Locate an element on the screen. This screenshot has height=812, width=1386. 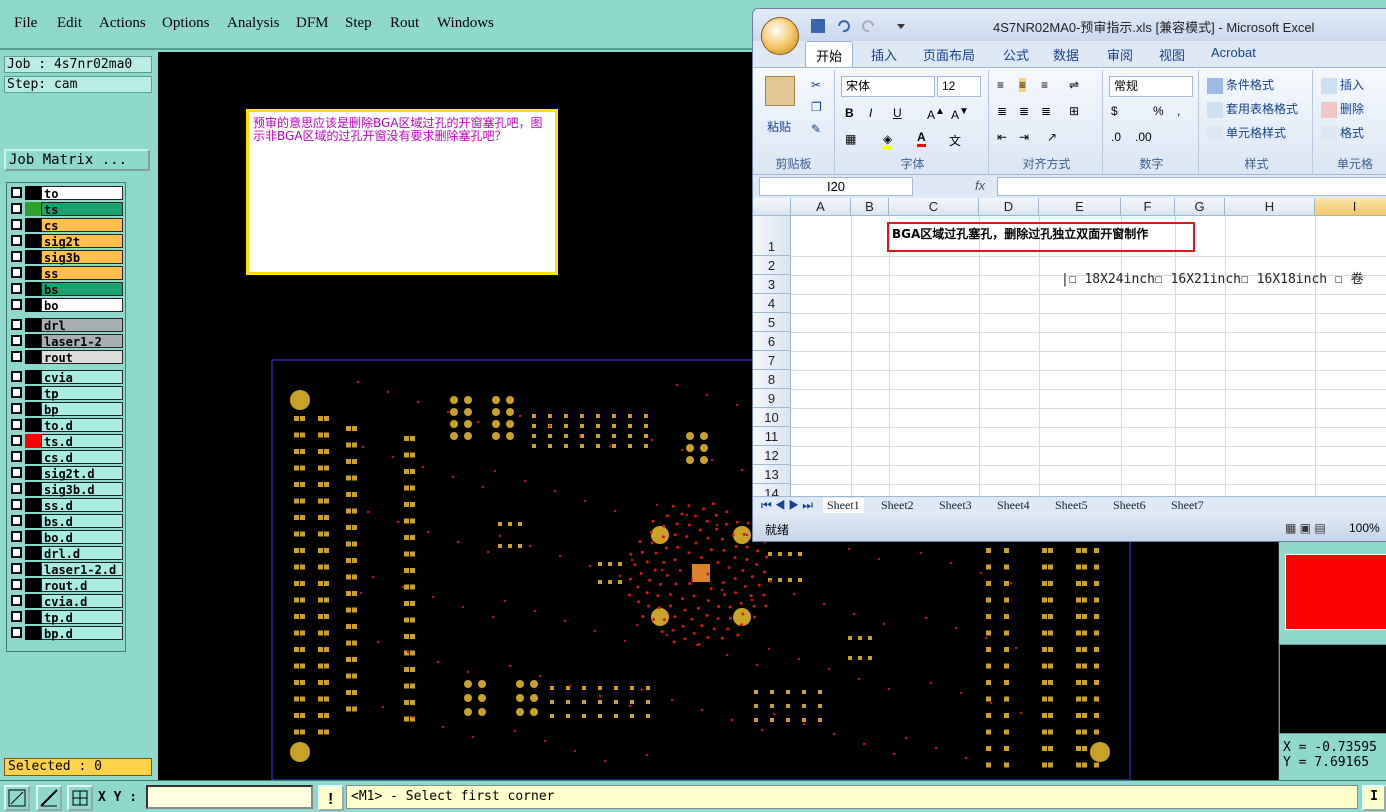
layer-name: bo.d is located at coordinates (82, 537).